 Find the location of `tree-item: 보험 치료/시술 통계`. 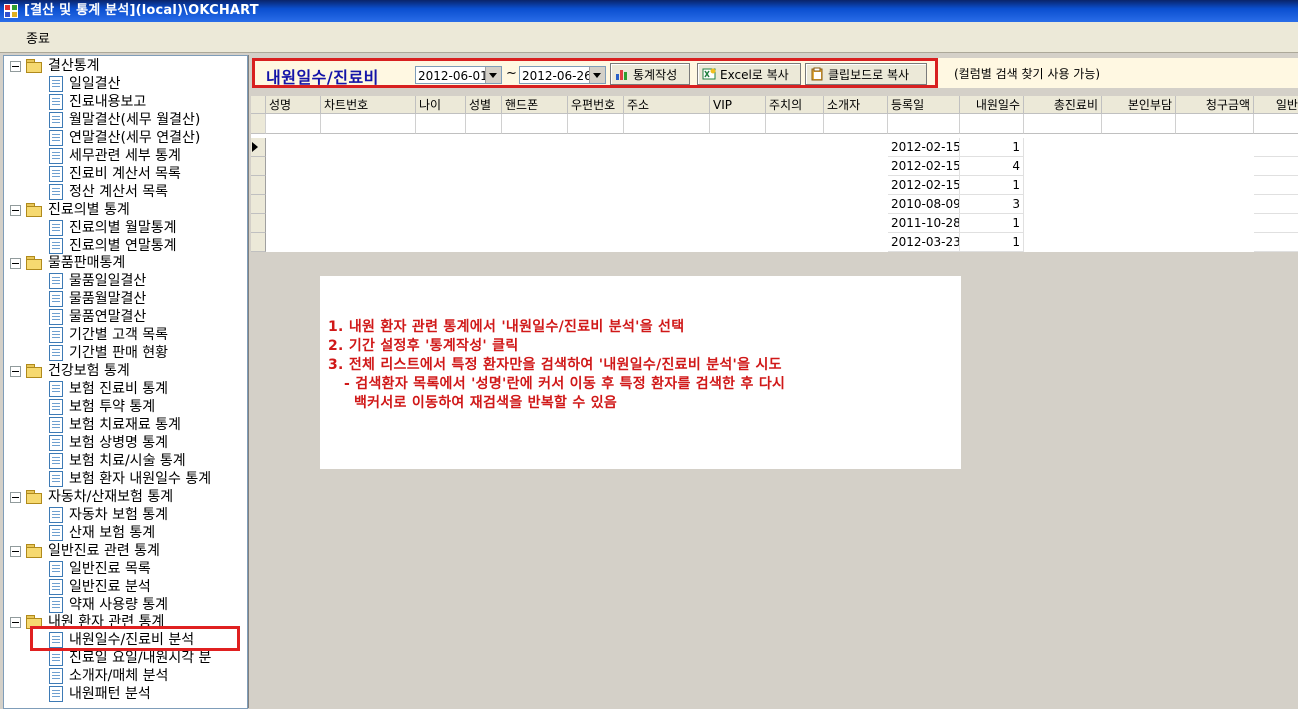

tree-item: 보험 치료/시술 통계 is located at coordinates (125, 461).